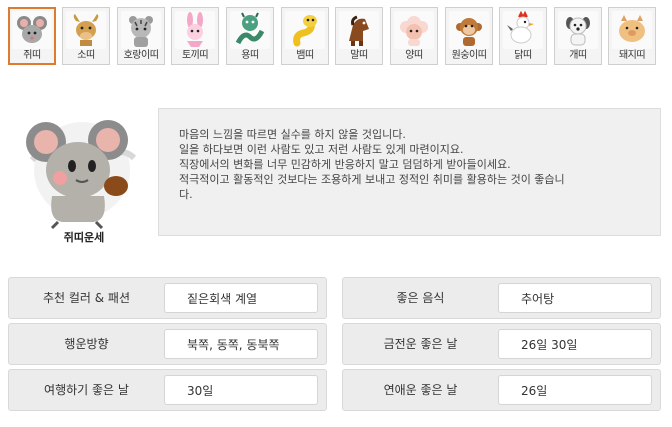 The width and height of the screenshot is (672, 427). I want to click on horse-icon, so click(359, 30).